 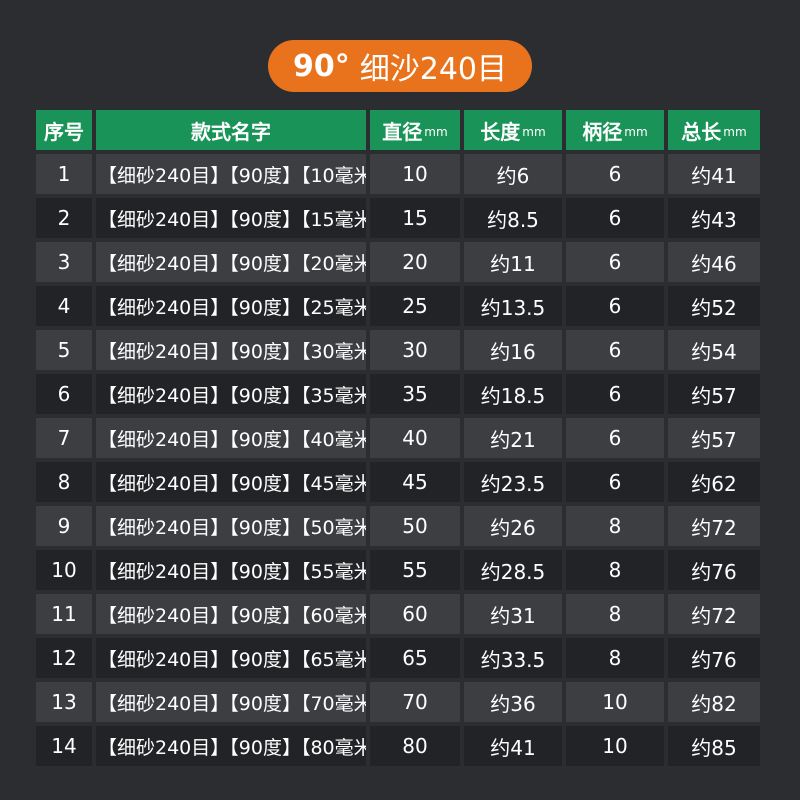 I want to click on cell-style-name: 【细砂240目】【90度】【25毫米】, so click(x=231, y=306).